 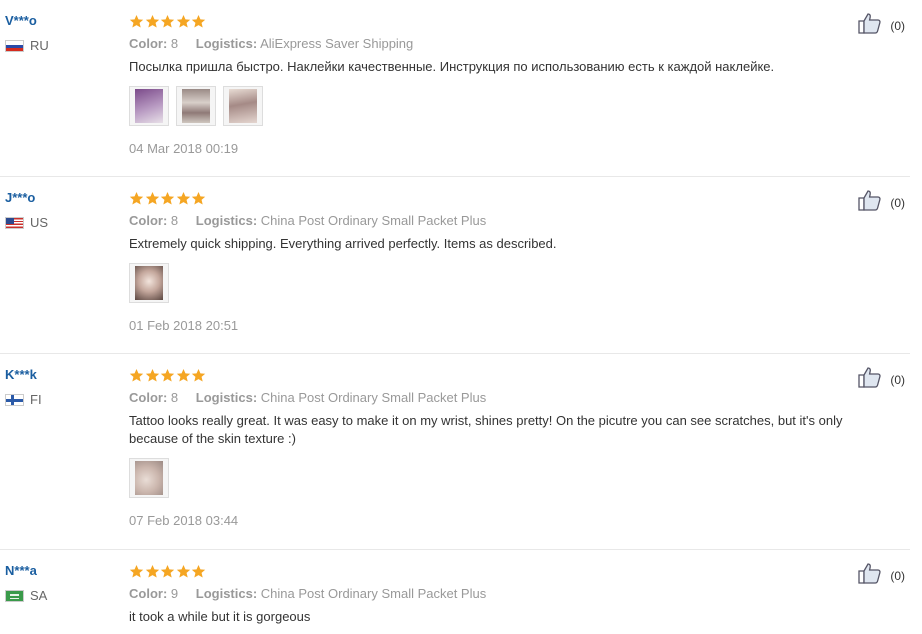 I want to click on reviewer-country: FI, so click(x=60, y=399).